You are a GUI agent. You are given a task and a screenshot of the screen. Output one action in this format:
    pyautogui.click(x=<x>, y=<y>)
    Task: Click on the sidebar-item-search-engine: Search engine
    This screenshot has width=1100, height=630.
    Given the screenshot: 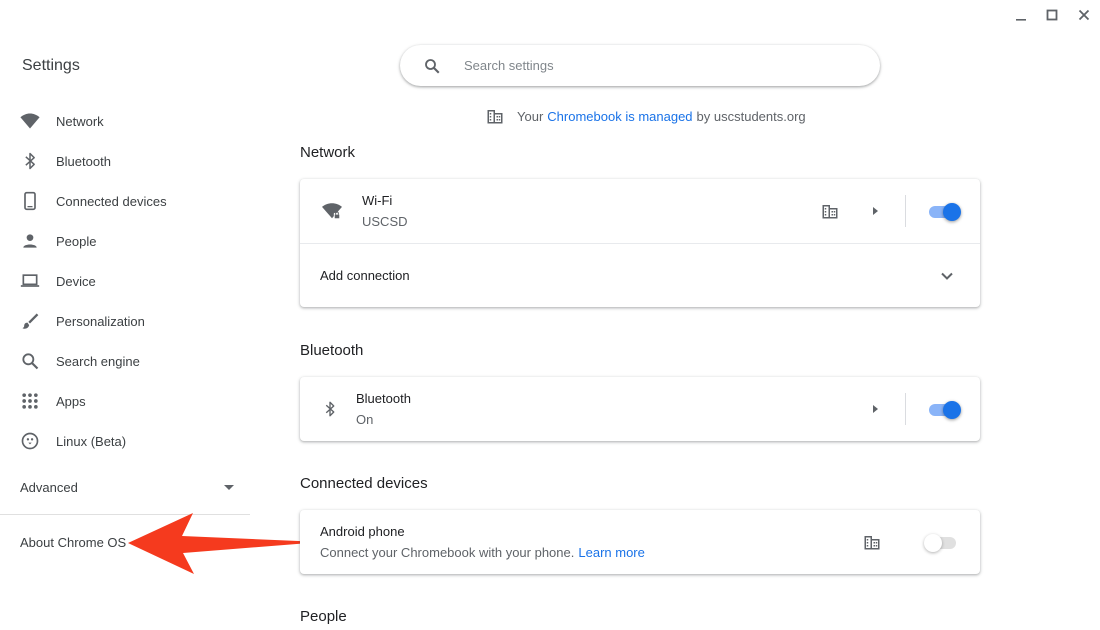 What is the action you would take?
    pyautogui.click(x=125, y=361)
    